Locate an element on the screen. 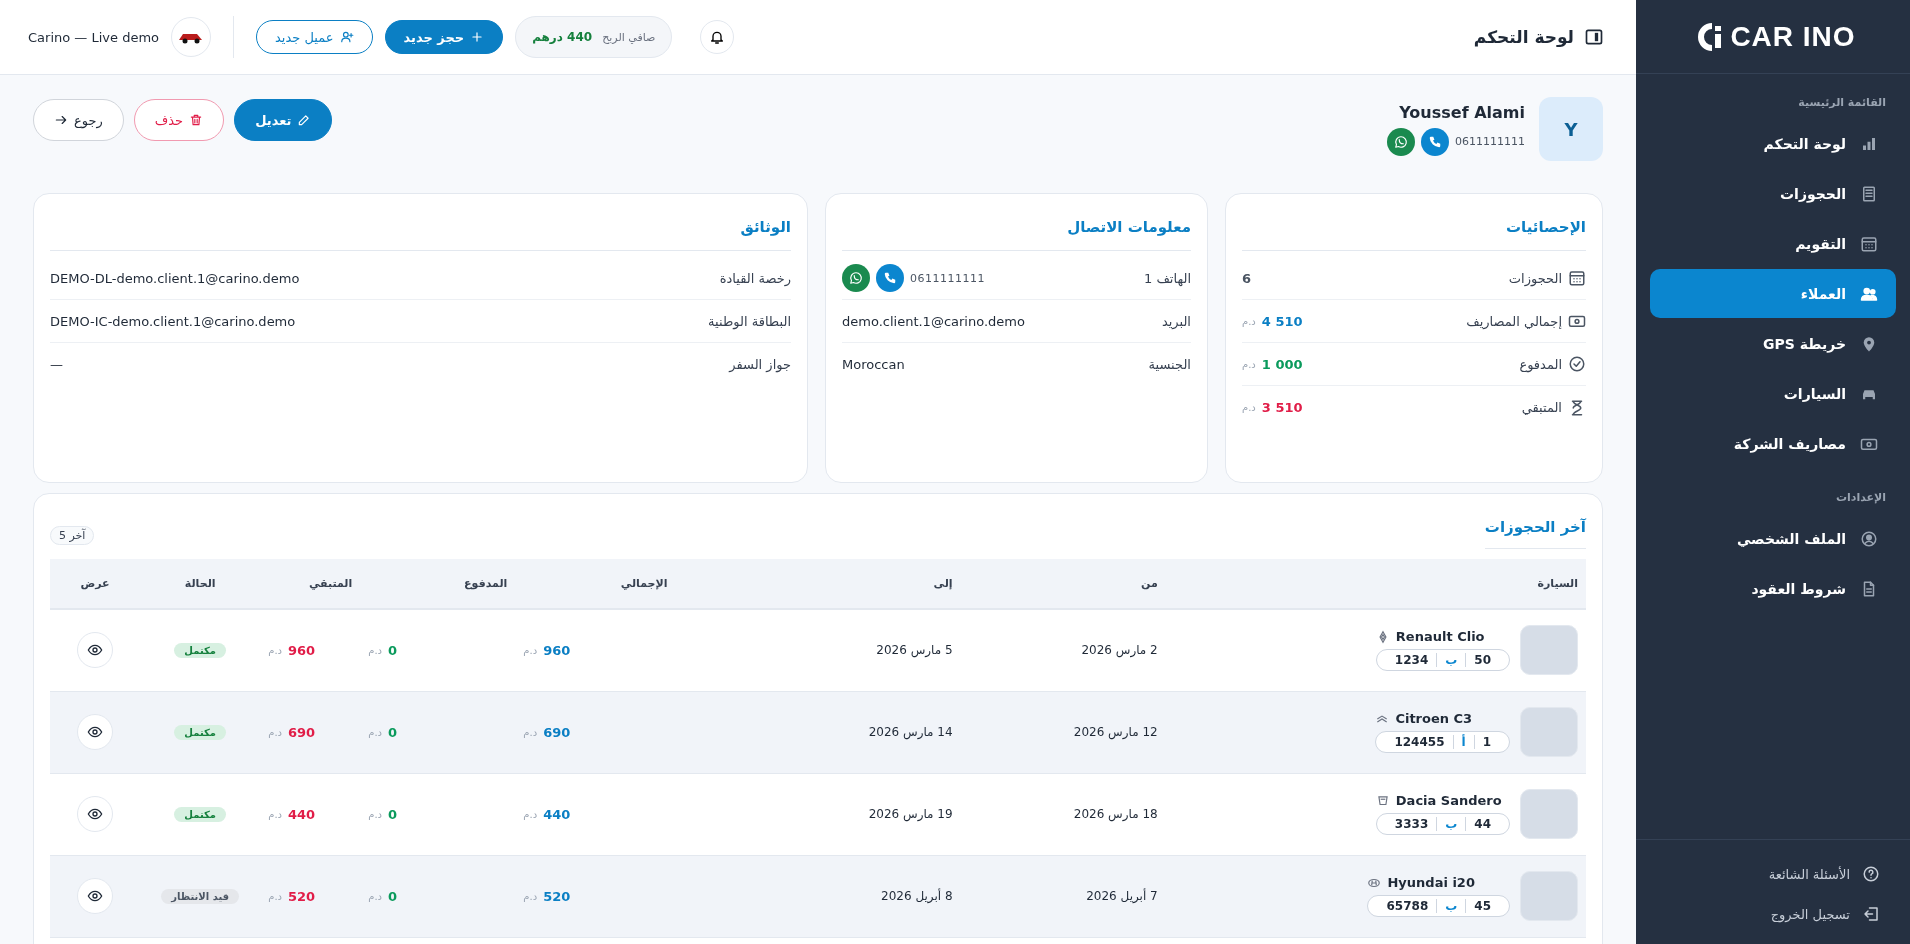 This screenshot has height=944, width=1910. field-value: Moroccan is located at coordinates (873, 364).